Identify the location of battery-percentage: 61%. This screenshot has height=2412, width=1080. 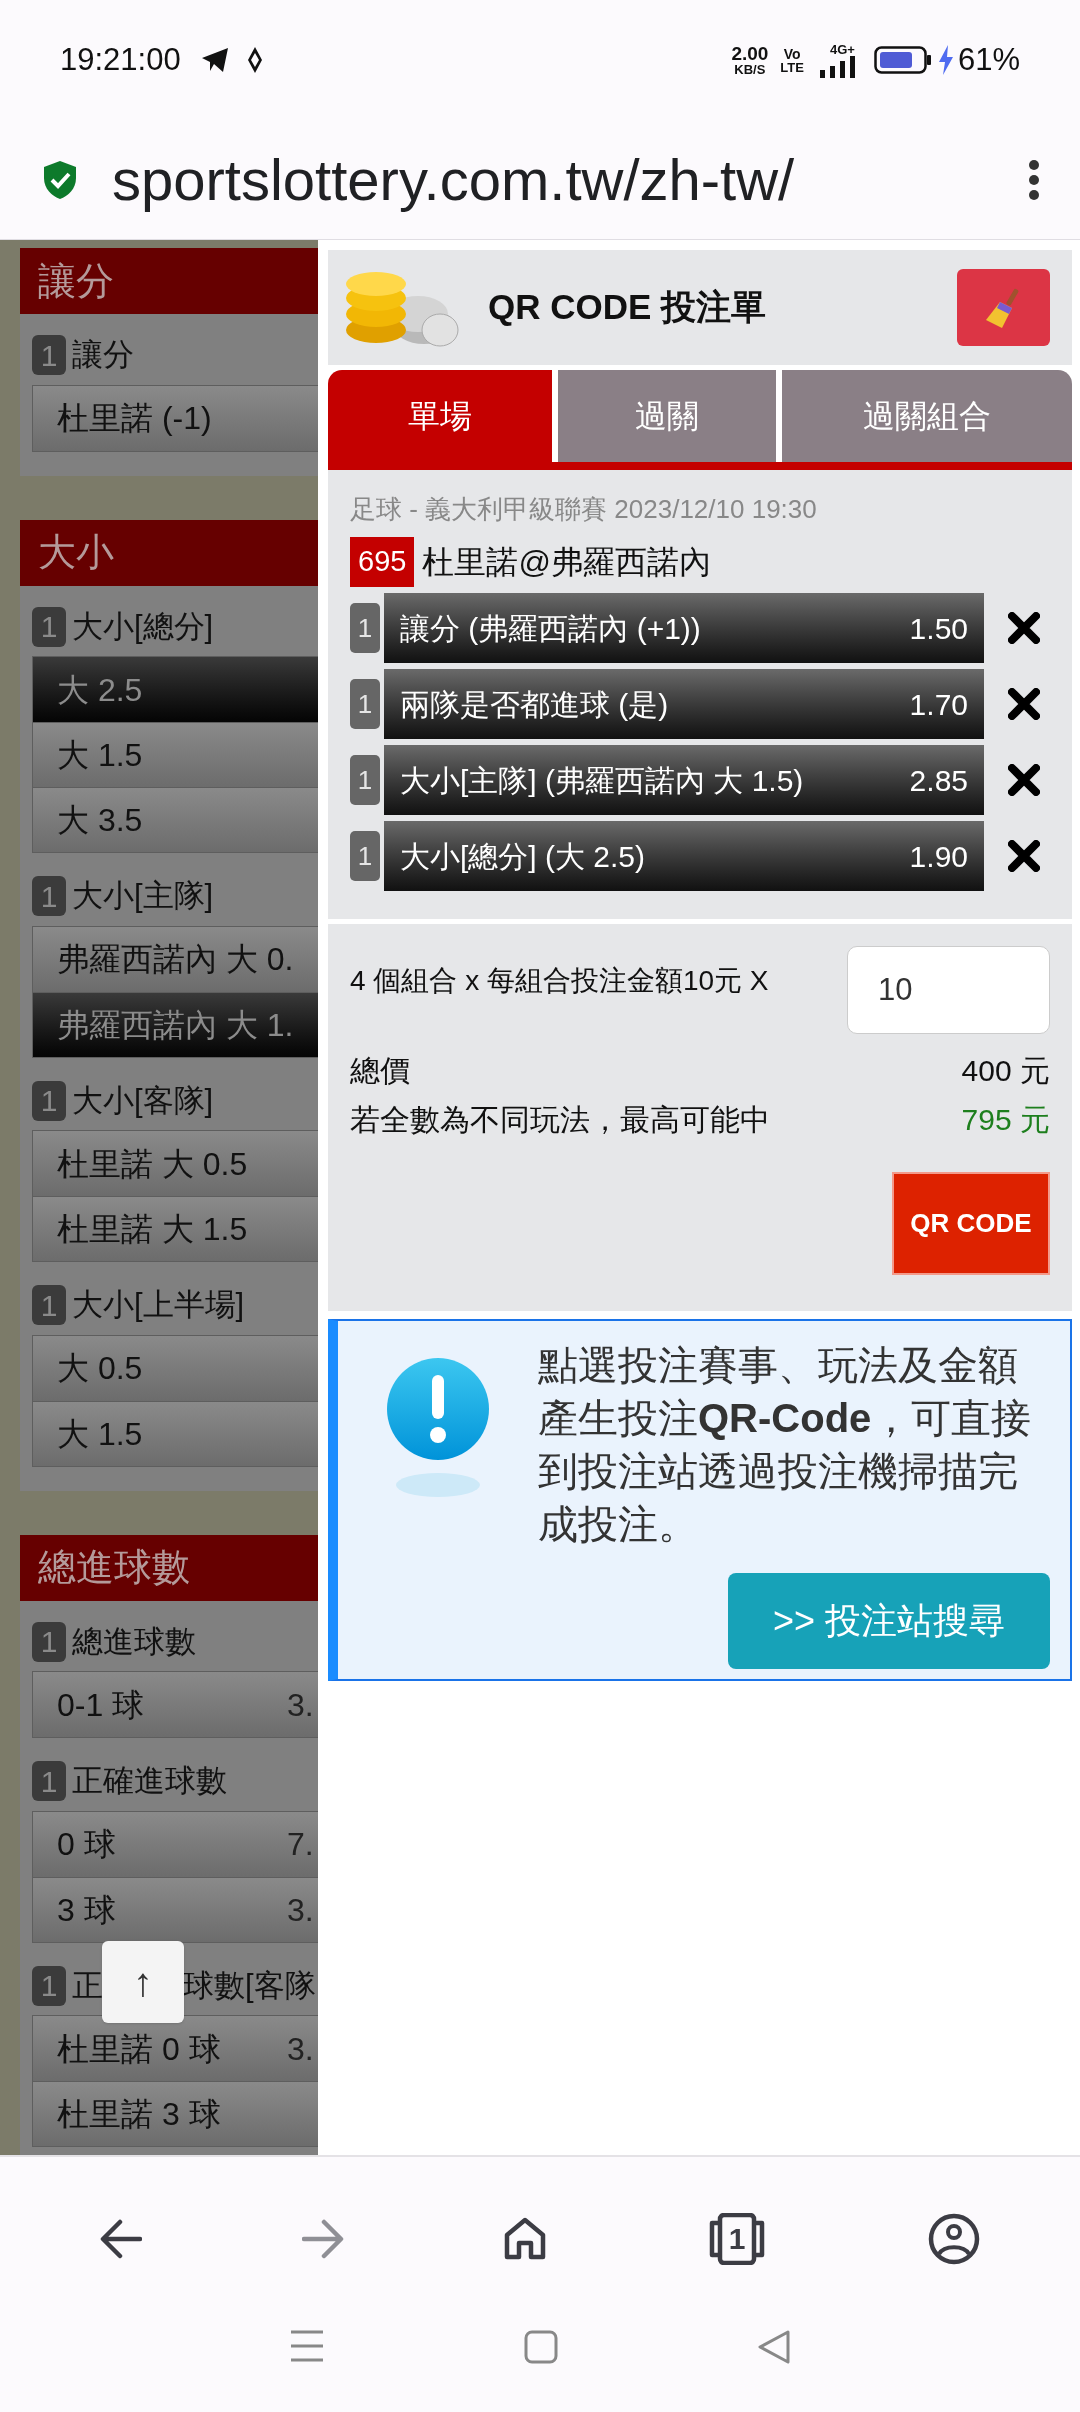
(988, 59).